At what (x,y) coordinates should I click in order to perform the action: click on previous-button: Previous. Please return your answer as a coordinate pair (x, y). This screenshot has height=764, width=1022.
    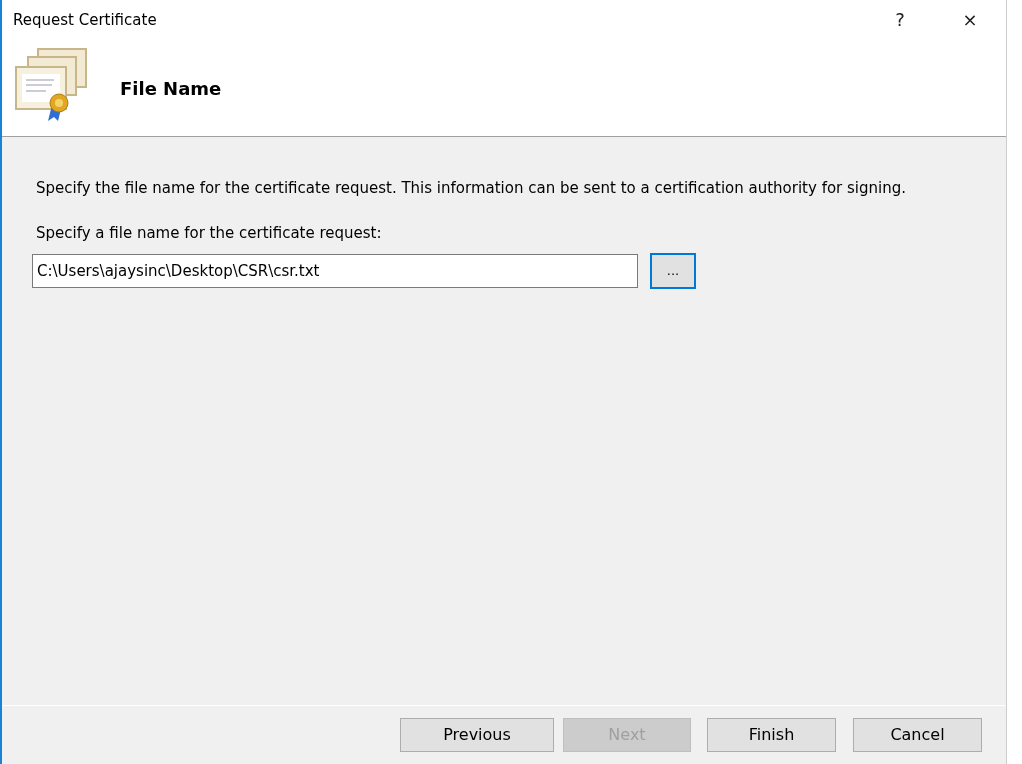
    Looking at the image, I should click on (477, 735).